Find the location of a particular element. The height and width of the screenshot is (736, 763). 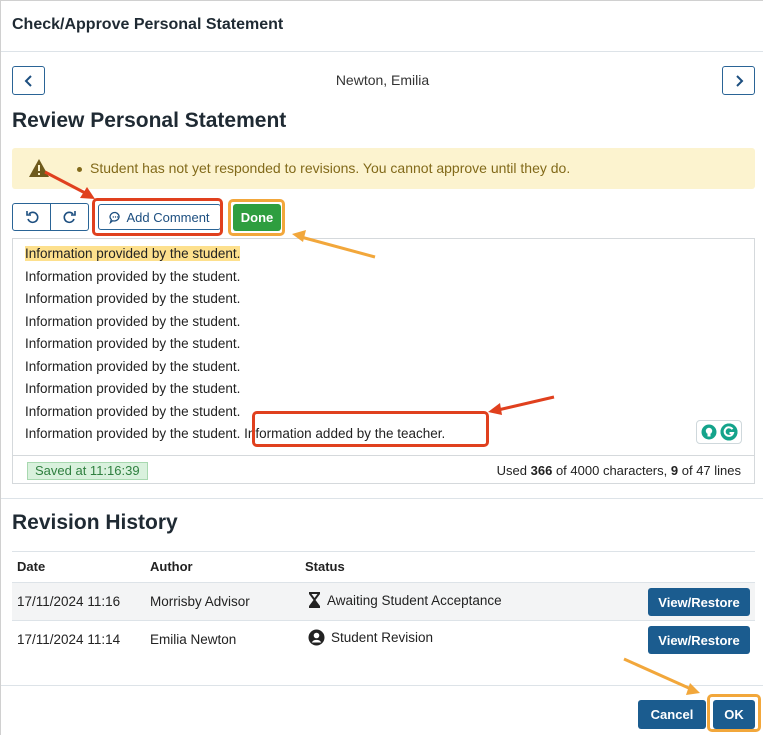

hourglass-icon is located at coordinates (314, 600).